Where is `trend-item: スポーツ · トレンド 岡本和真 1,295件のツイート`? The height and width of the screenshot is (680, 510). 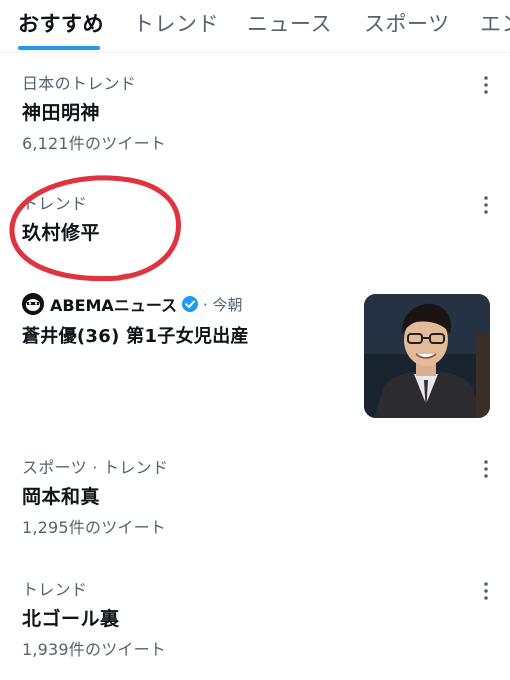
trend-item: スポーツ · トレンド 岡本和真 1,295件のツイート is located at coordinates (255, 494).